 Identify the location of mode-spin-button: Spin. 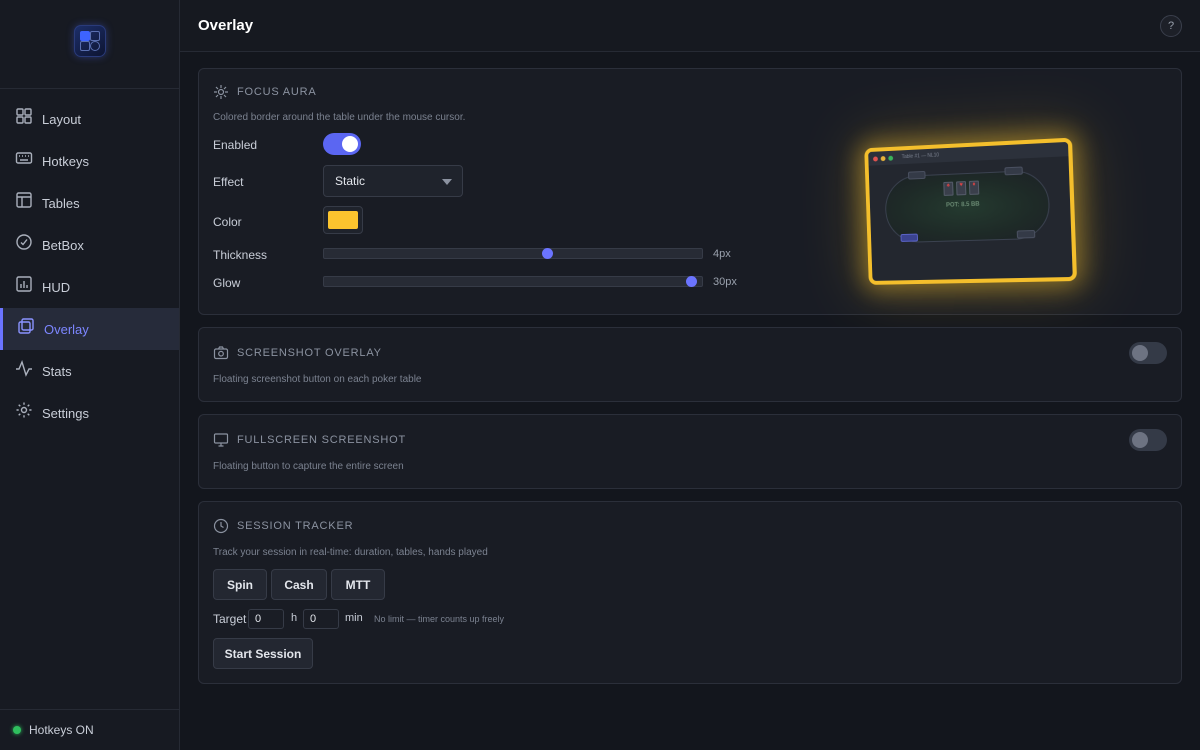
(240, 584).